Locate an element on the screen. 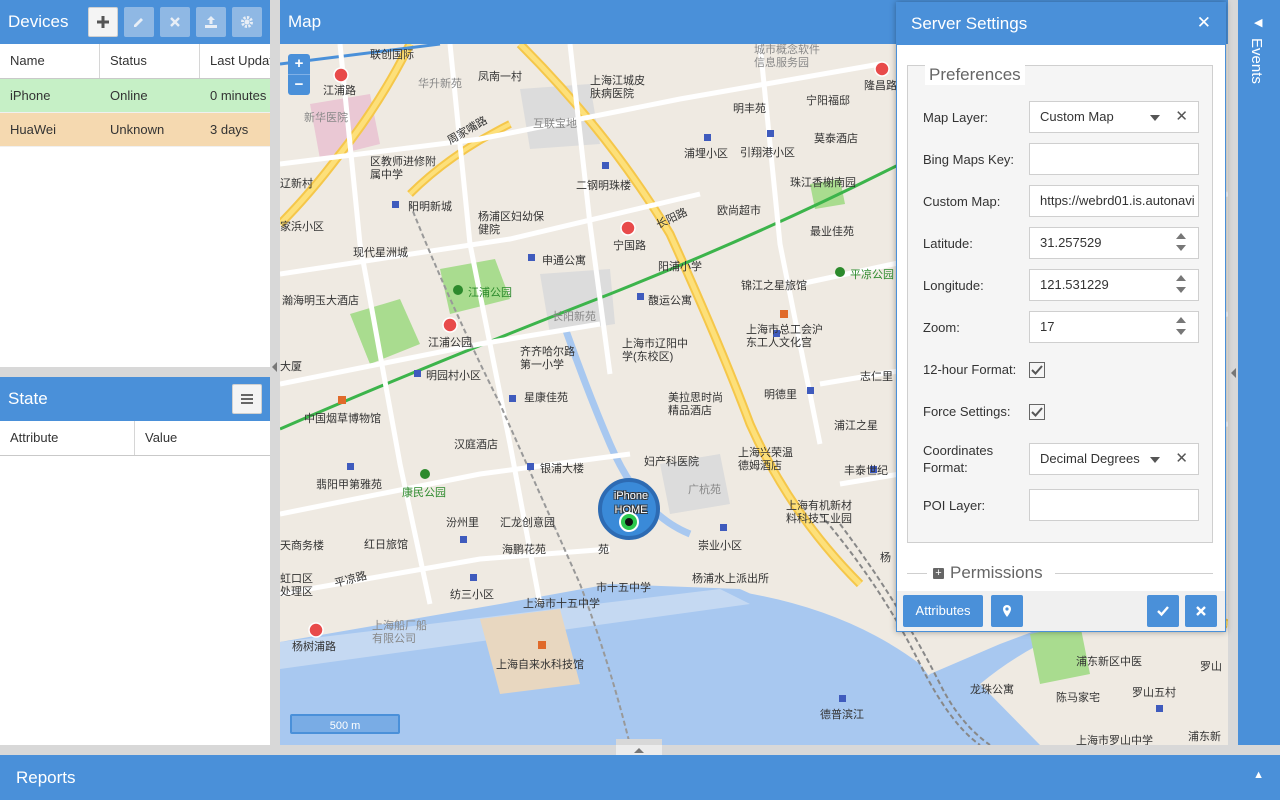 This screenshot has width=1280, height=800. map-label: 区教师进修附属中学 is located at coordinates (403, 168).